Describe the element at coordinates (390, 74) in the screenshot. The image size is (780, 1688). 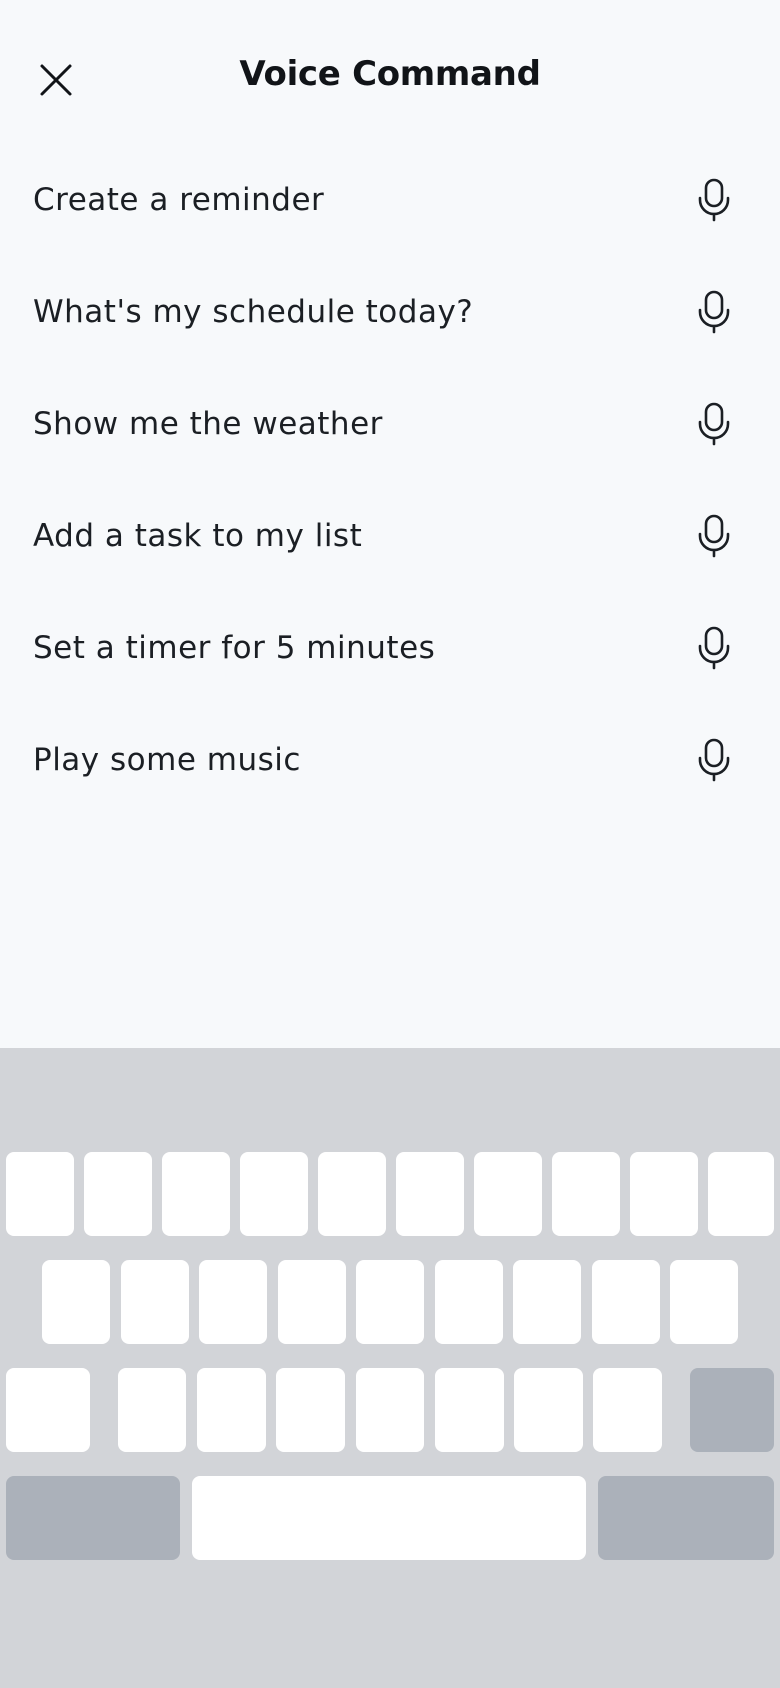
I see `page-title: Voice Command` at that location.